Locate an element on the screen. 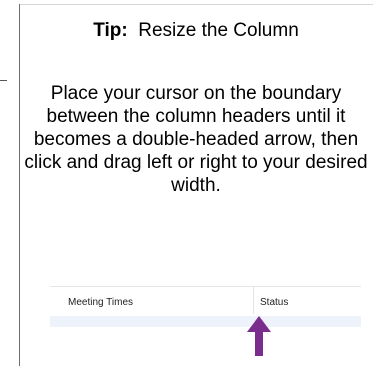  column-resize-boundary is located at coordinates (253, 300).